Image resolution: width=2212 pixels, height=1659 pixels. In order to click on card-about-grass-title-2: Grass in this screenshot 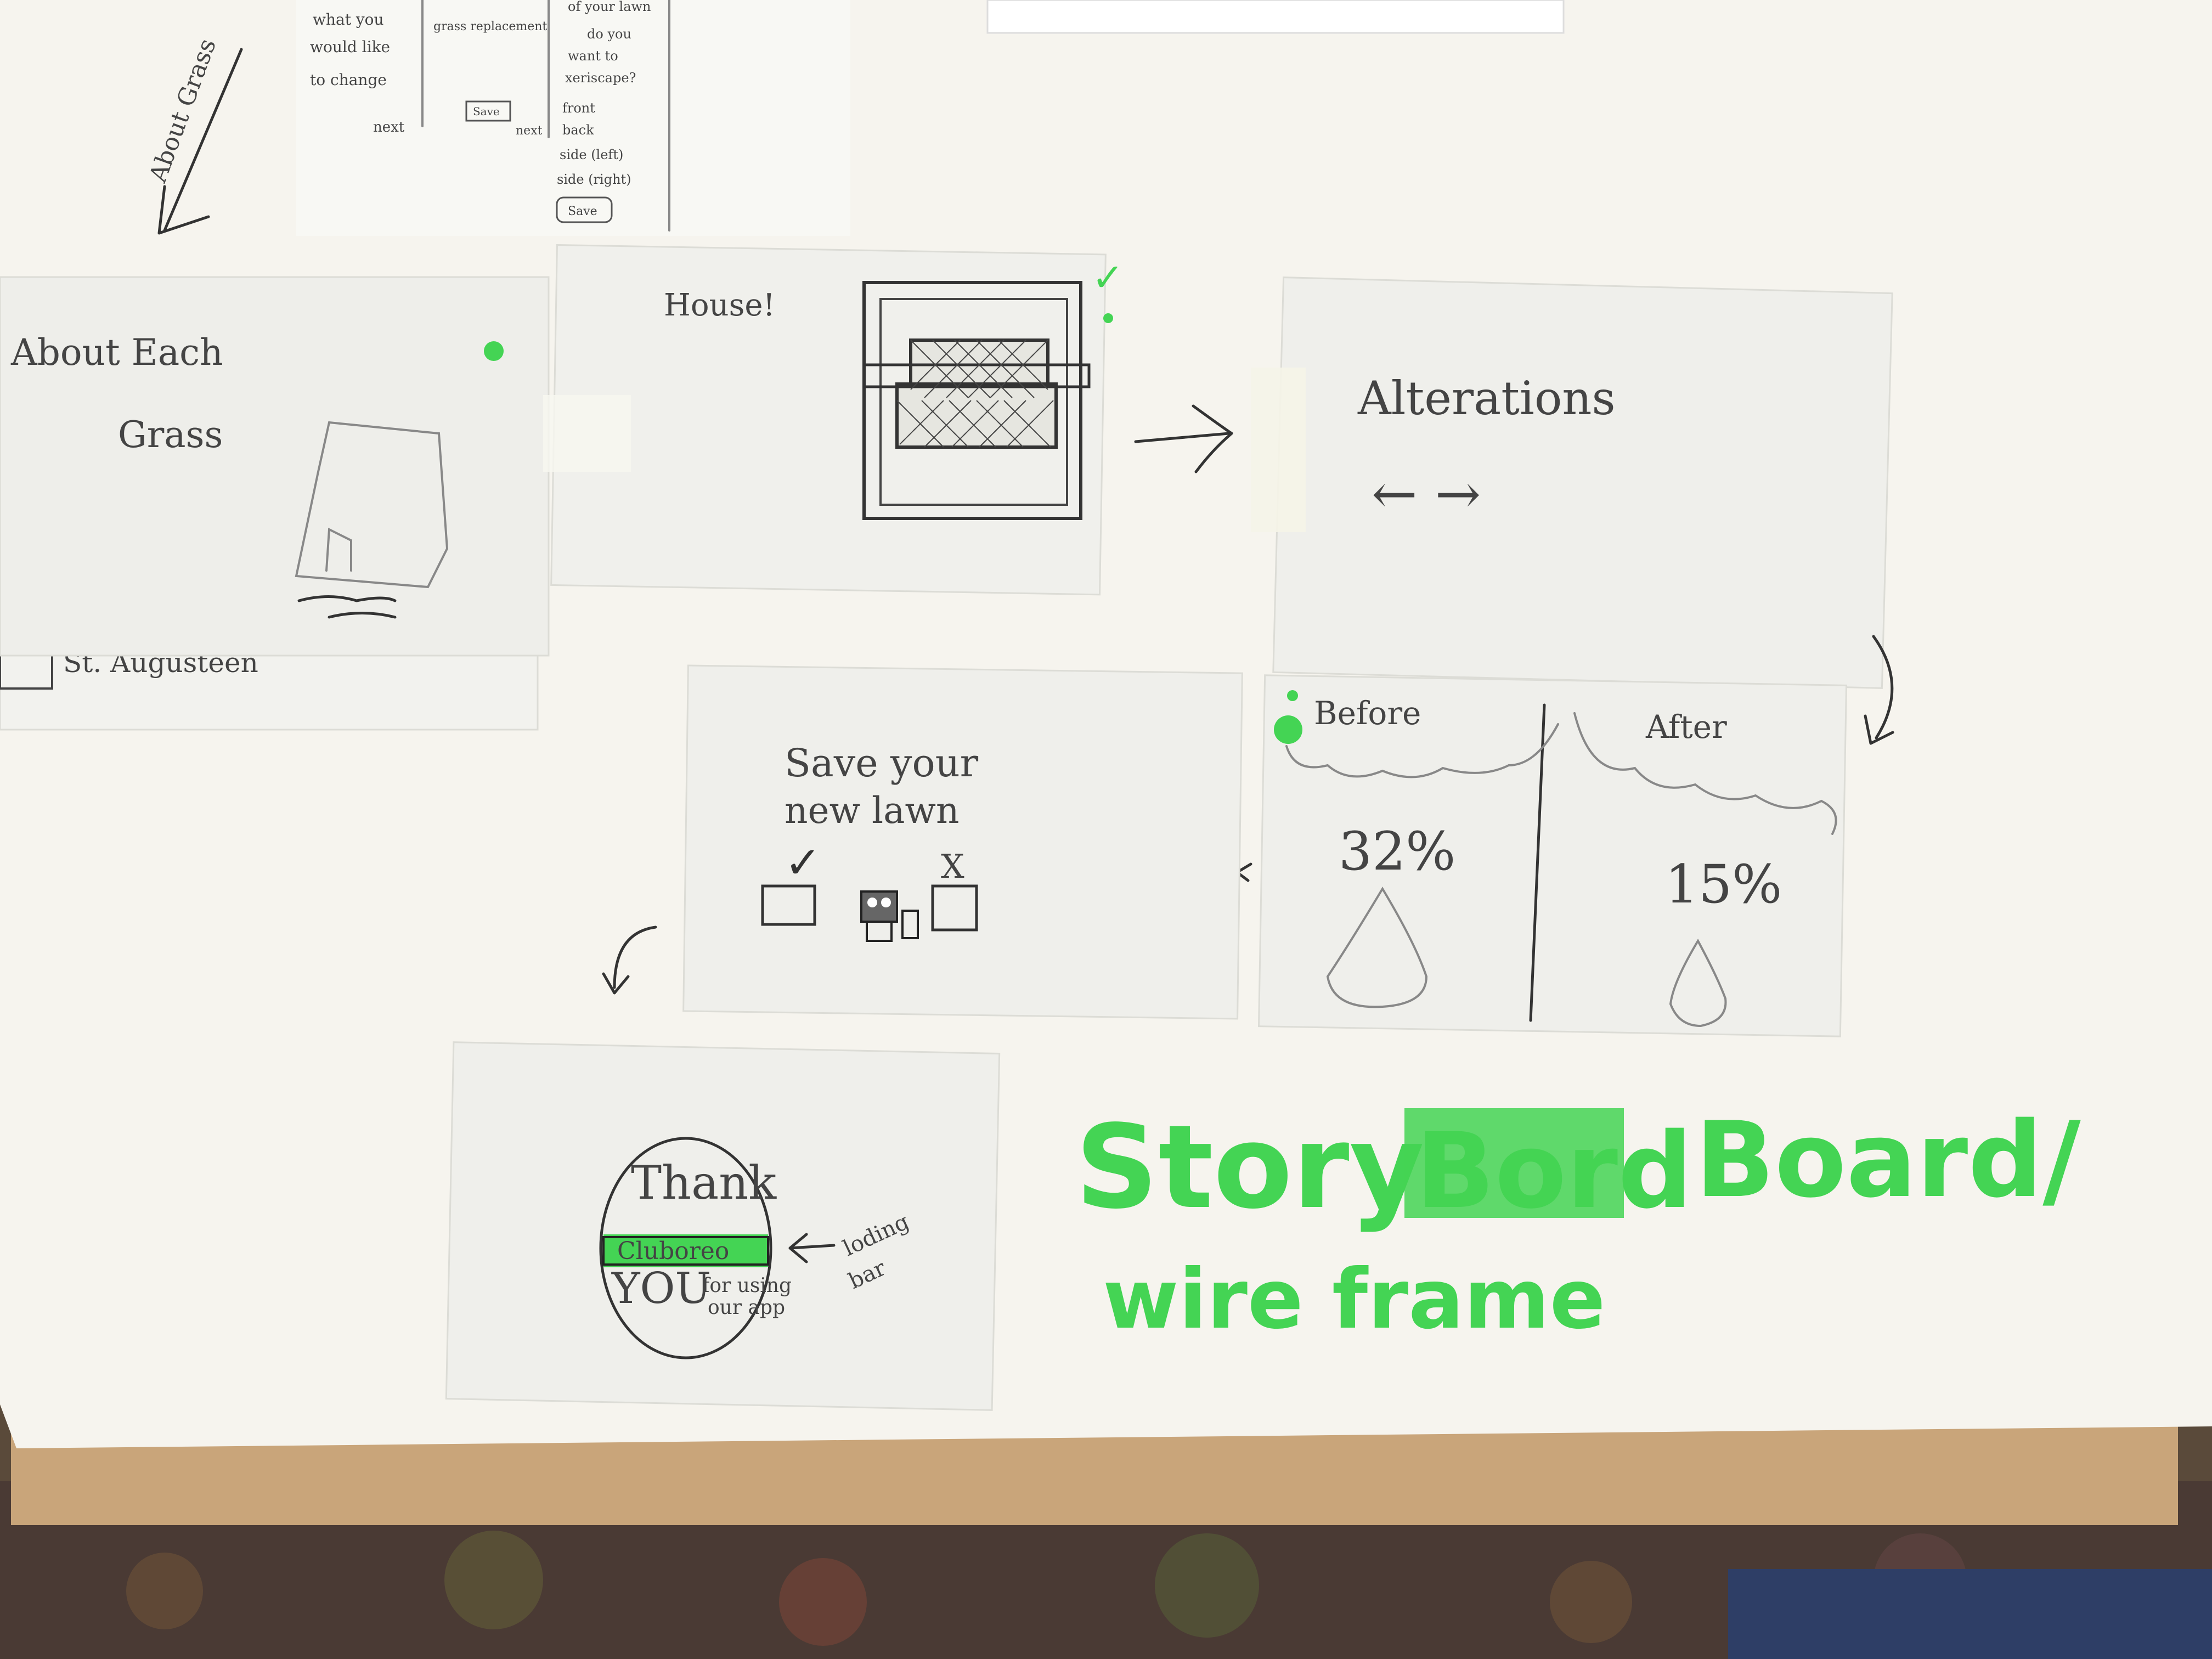, I will do `click(170, 435)`.